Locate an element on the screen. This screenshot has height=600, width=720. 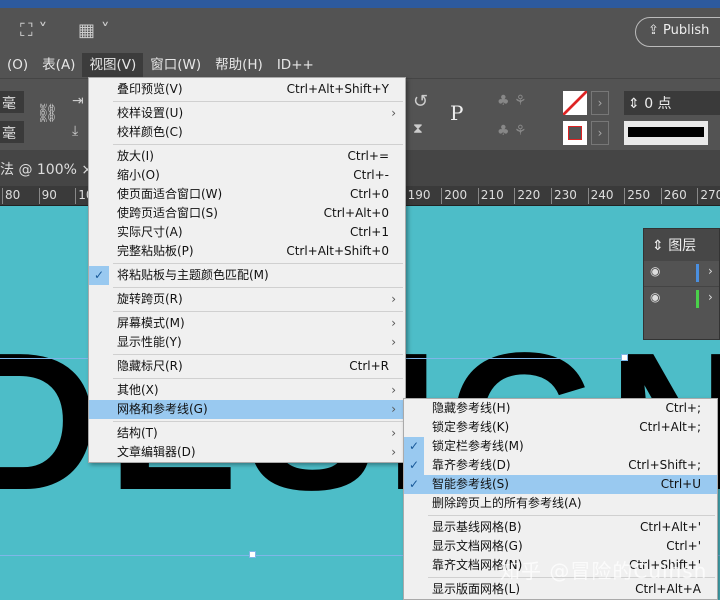
menu-item: 实际尺寸(A) Ctrl+1 is located at coordinates (247, 232).